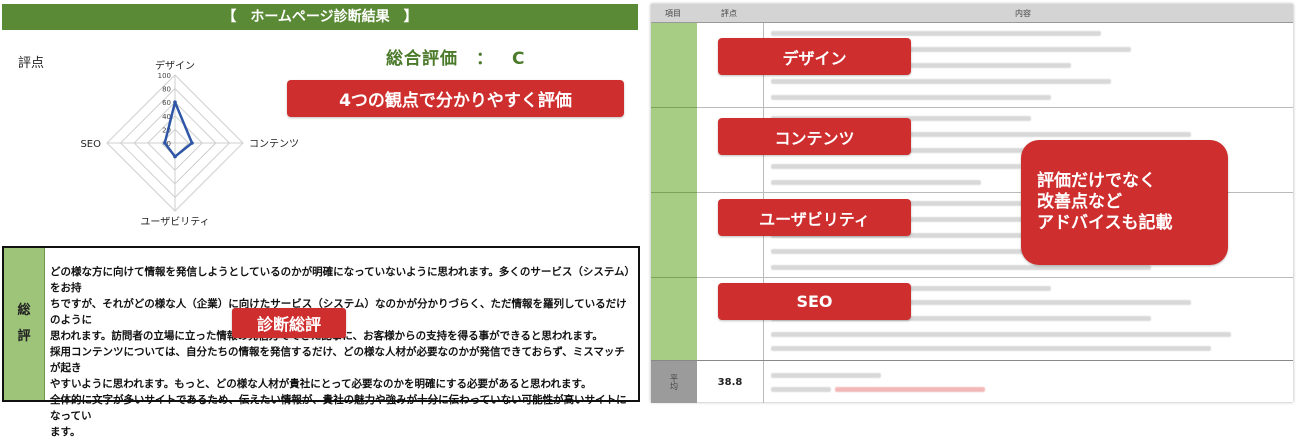  I want to click on usability-callout: ユーザビリティ, so click(814, 217).